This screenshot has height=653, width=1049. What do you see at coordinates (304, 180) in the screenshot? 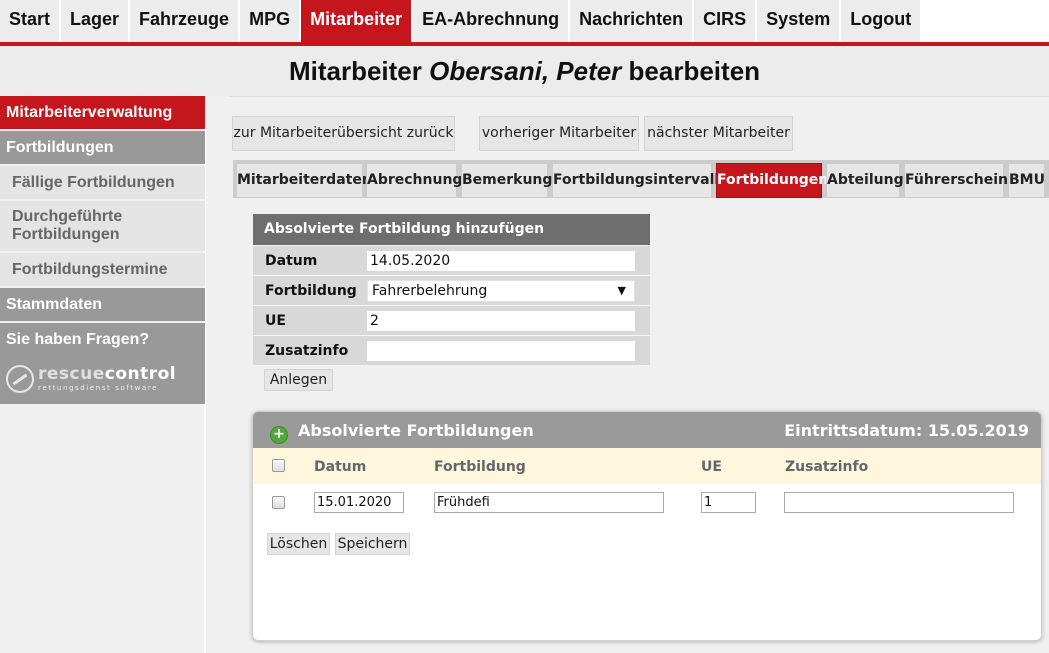
I see `tab-mitarbeiterdaten: Mitarbeiterdaten` at bounding box center [304, 180].